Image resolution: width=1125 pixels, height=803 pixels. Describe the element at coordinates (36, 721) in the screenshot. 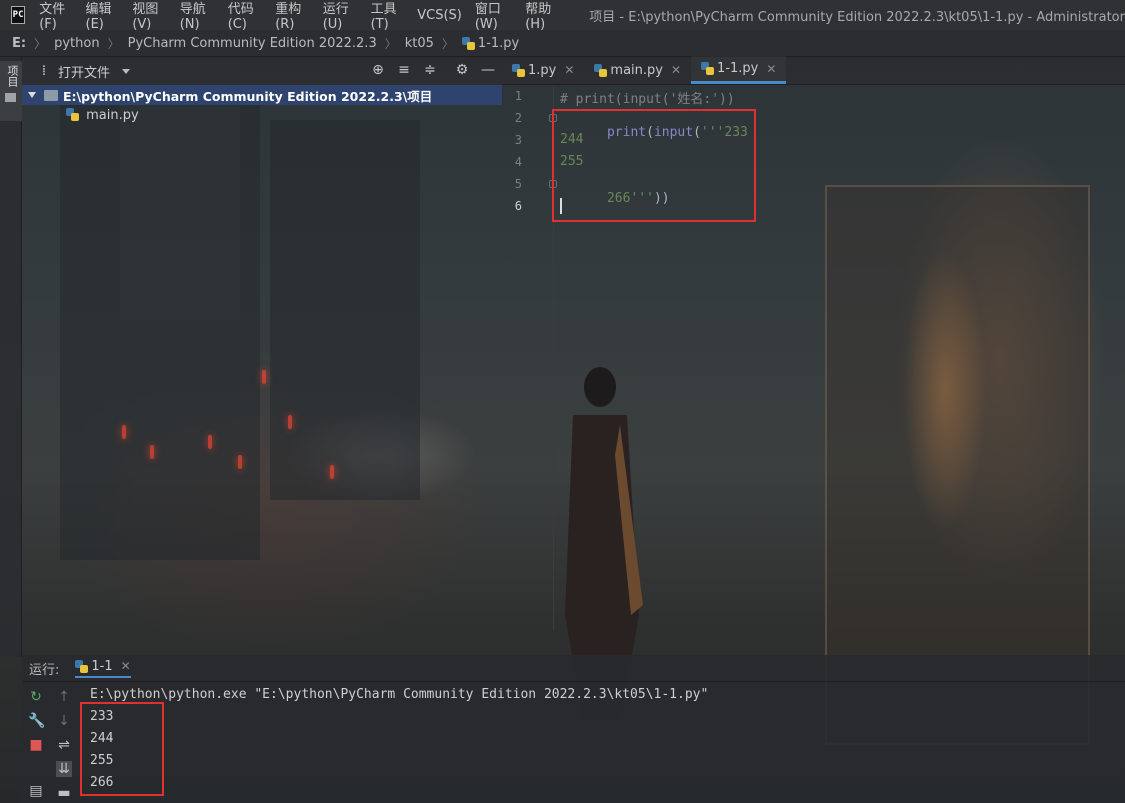

I see `wrench-icon: 🔧` at that location.